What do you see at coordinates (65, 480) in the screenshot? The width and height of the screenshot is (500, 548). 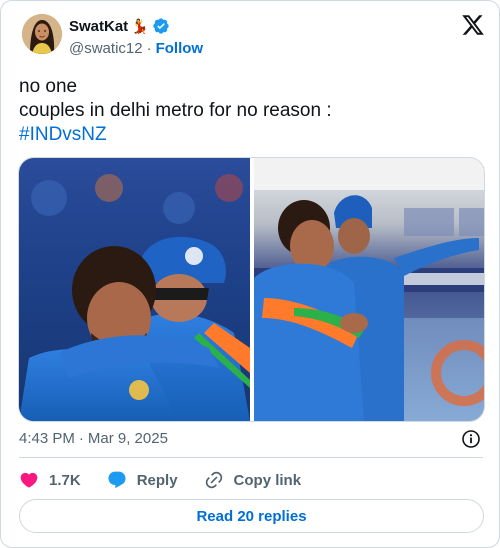 I see `like-count: 1.7K` at bounding box center [65, 480].